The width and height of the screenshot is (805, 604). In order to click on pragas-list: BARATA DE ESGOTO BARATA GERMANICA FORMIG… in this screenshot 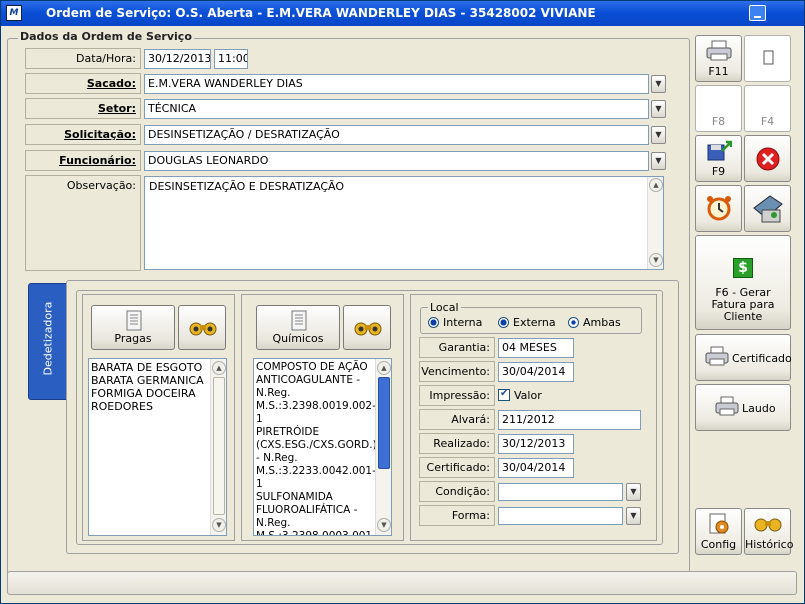, I will do `click(157, 447)`.